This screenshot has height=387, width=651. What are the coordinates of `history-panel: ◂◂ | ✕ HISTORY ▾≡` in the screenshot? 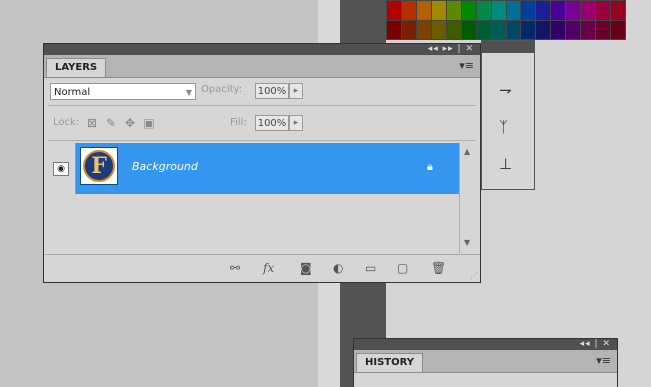 It's located at (485, 362).